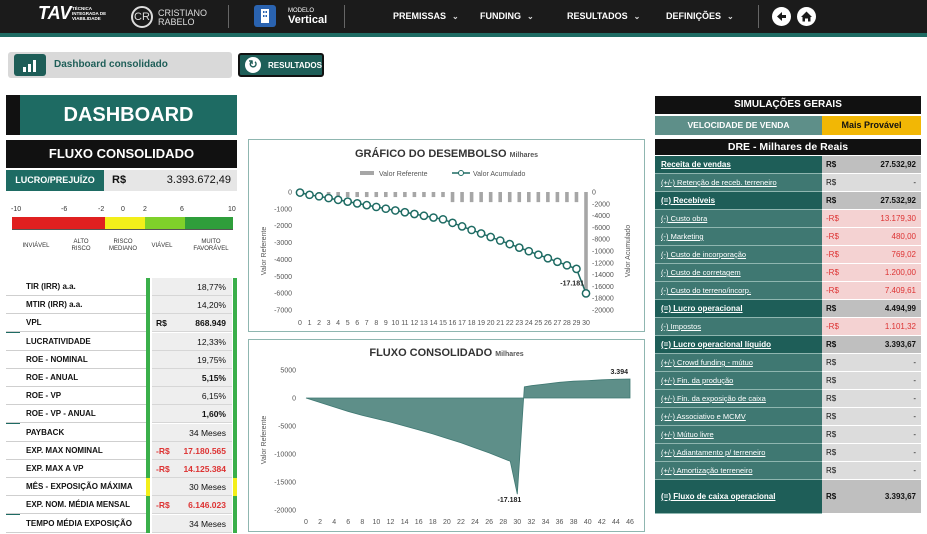 This screenshot has width=927, height=534. What do you see at coordinates (121, 154) in the screenshot?
I see `fluxo-consolidado-title: FLUXO CONSOLIDADO` at bounding box center [121, 154].